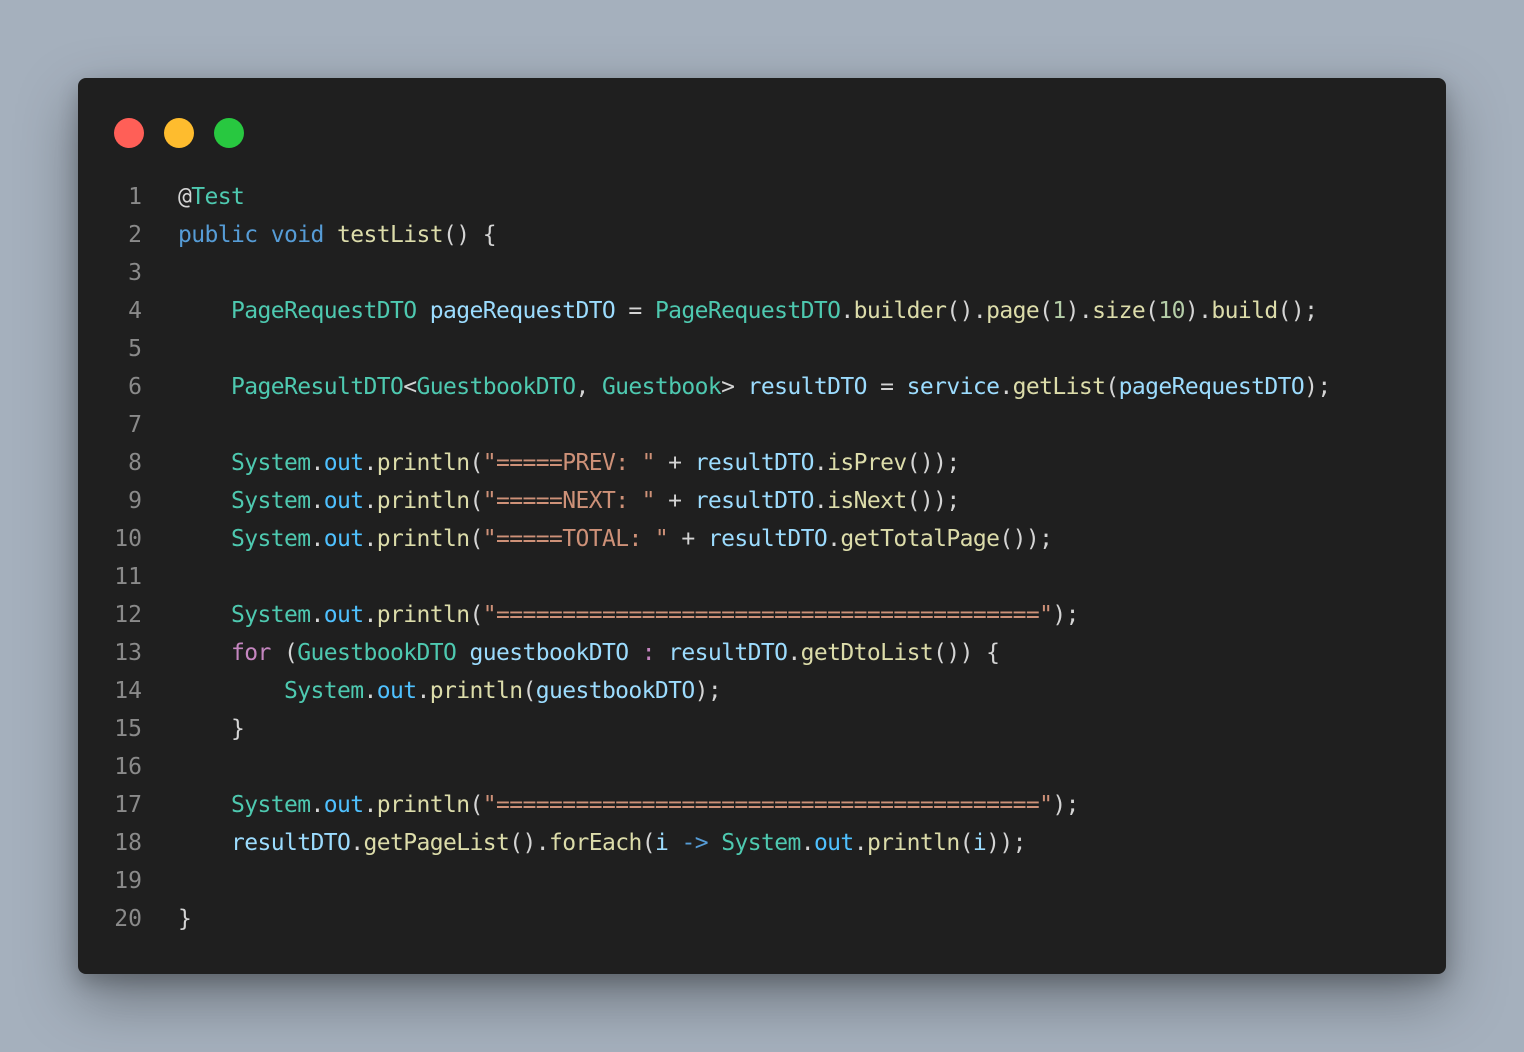 The width and height of the screenshot is (1524, 1052). I want to click on code-token: =, so click(886, 387).